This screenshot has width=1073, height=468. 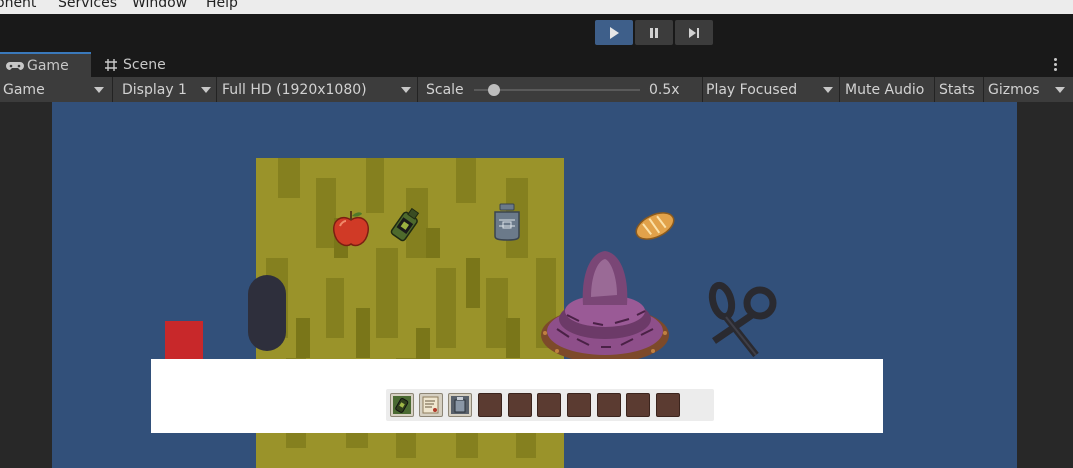 What do you see at coordinates (184, 340) in the screenshot?
I see `red-block-object` at bounding box center [184, 340].